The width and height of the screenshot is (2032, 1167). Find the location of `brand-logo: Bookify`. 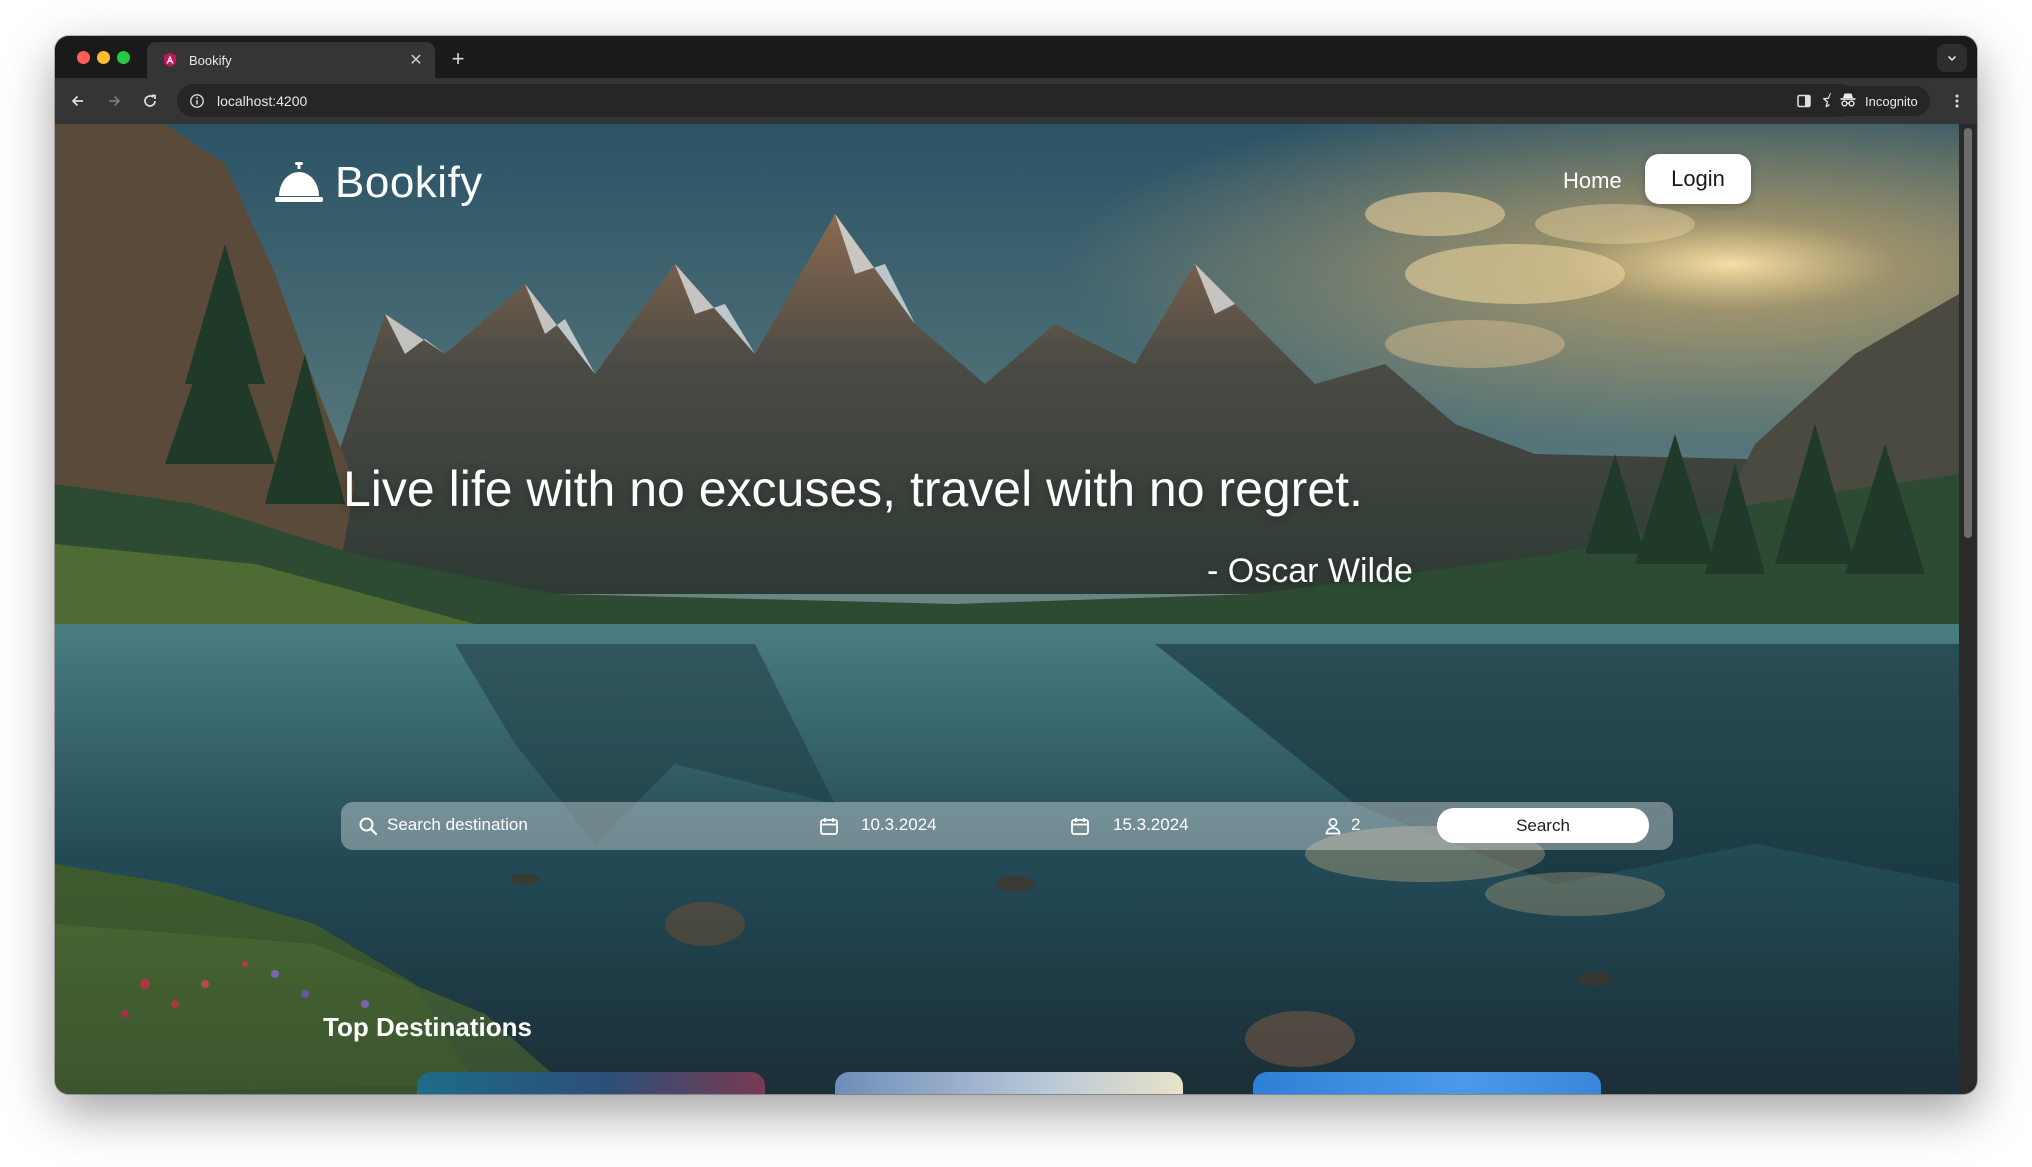

brand-logo: Bookify is located at coordinates (378, 183).